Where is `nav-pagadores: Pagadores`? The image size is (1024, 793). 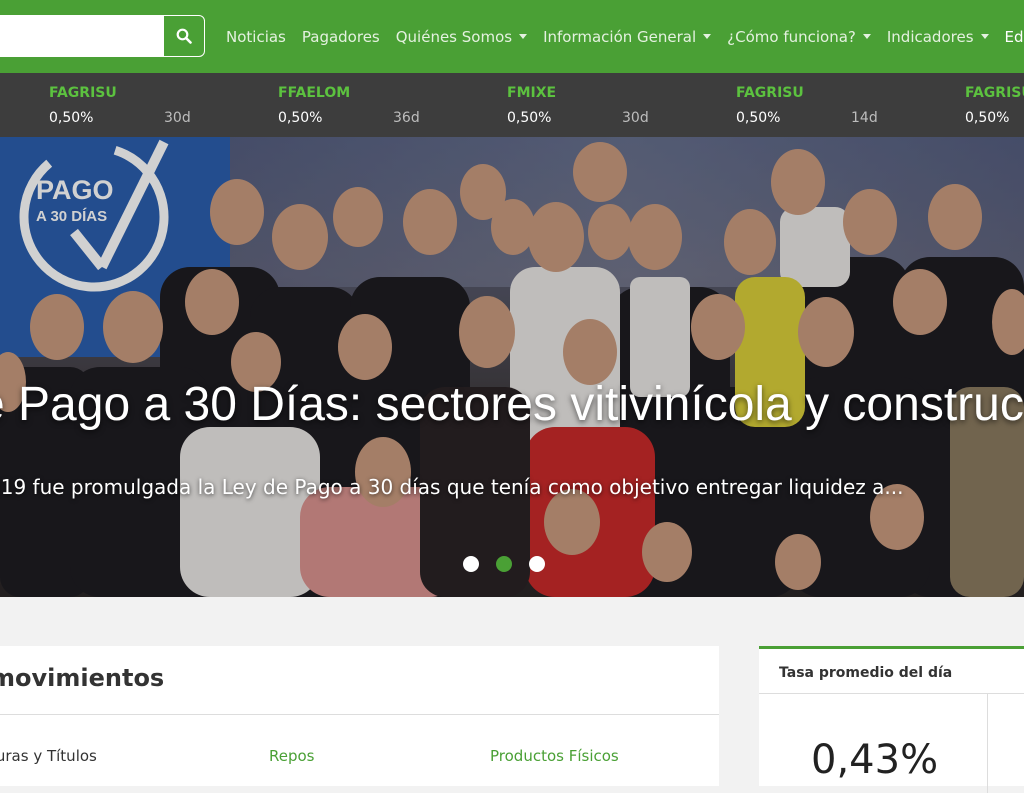 nav-pagadores: Pagadores is located at coordinates (341, 37).